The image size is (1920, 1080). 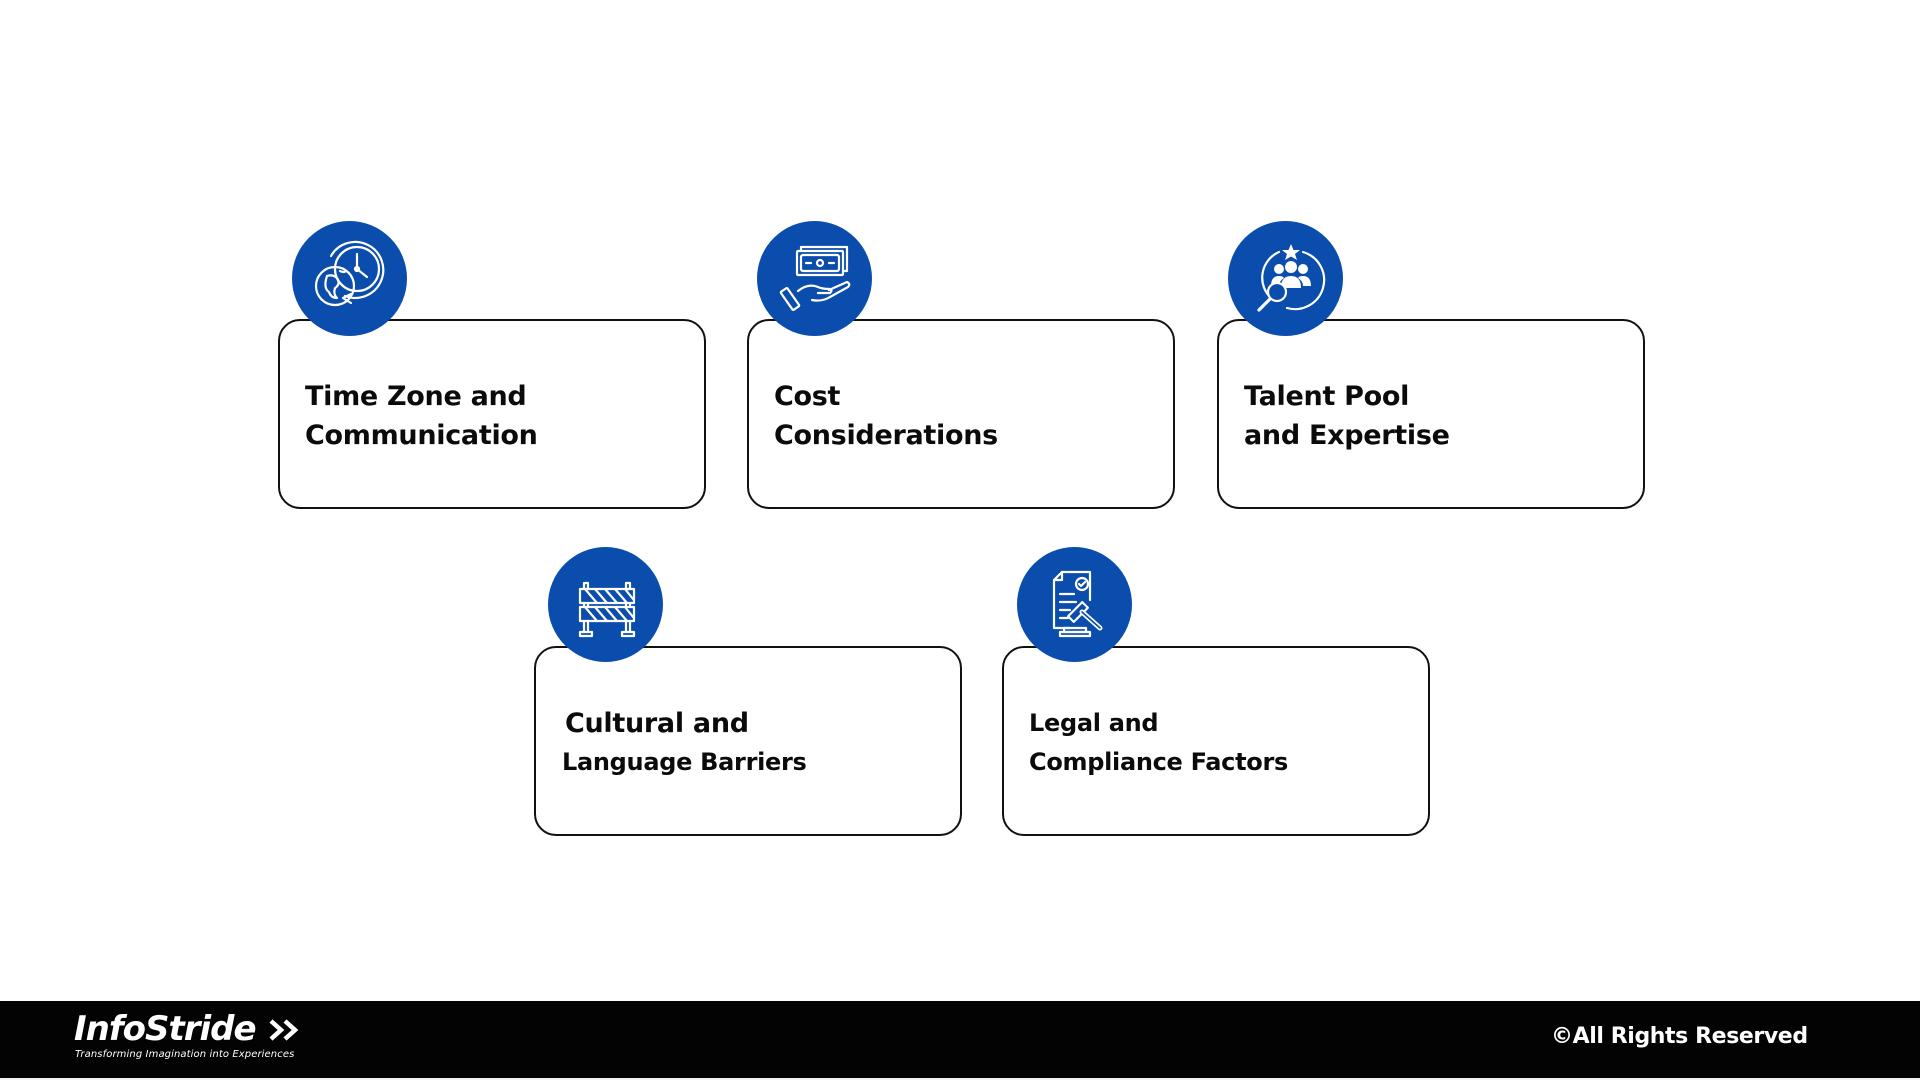 What do you see at coordinates (349, 273) in the screenshot?
I see `globe-clock-icon-glyph` at bounding box center [349, 273].